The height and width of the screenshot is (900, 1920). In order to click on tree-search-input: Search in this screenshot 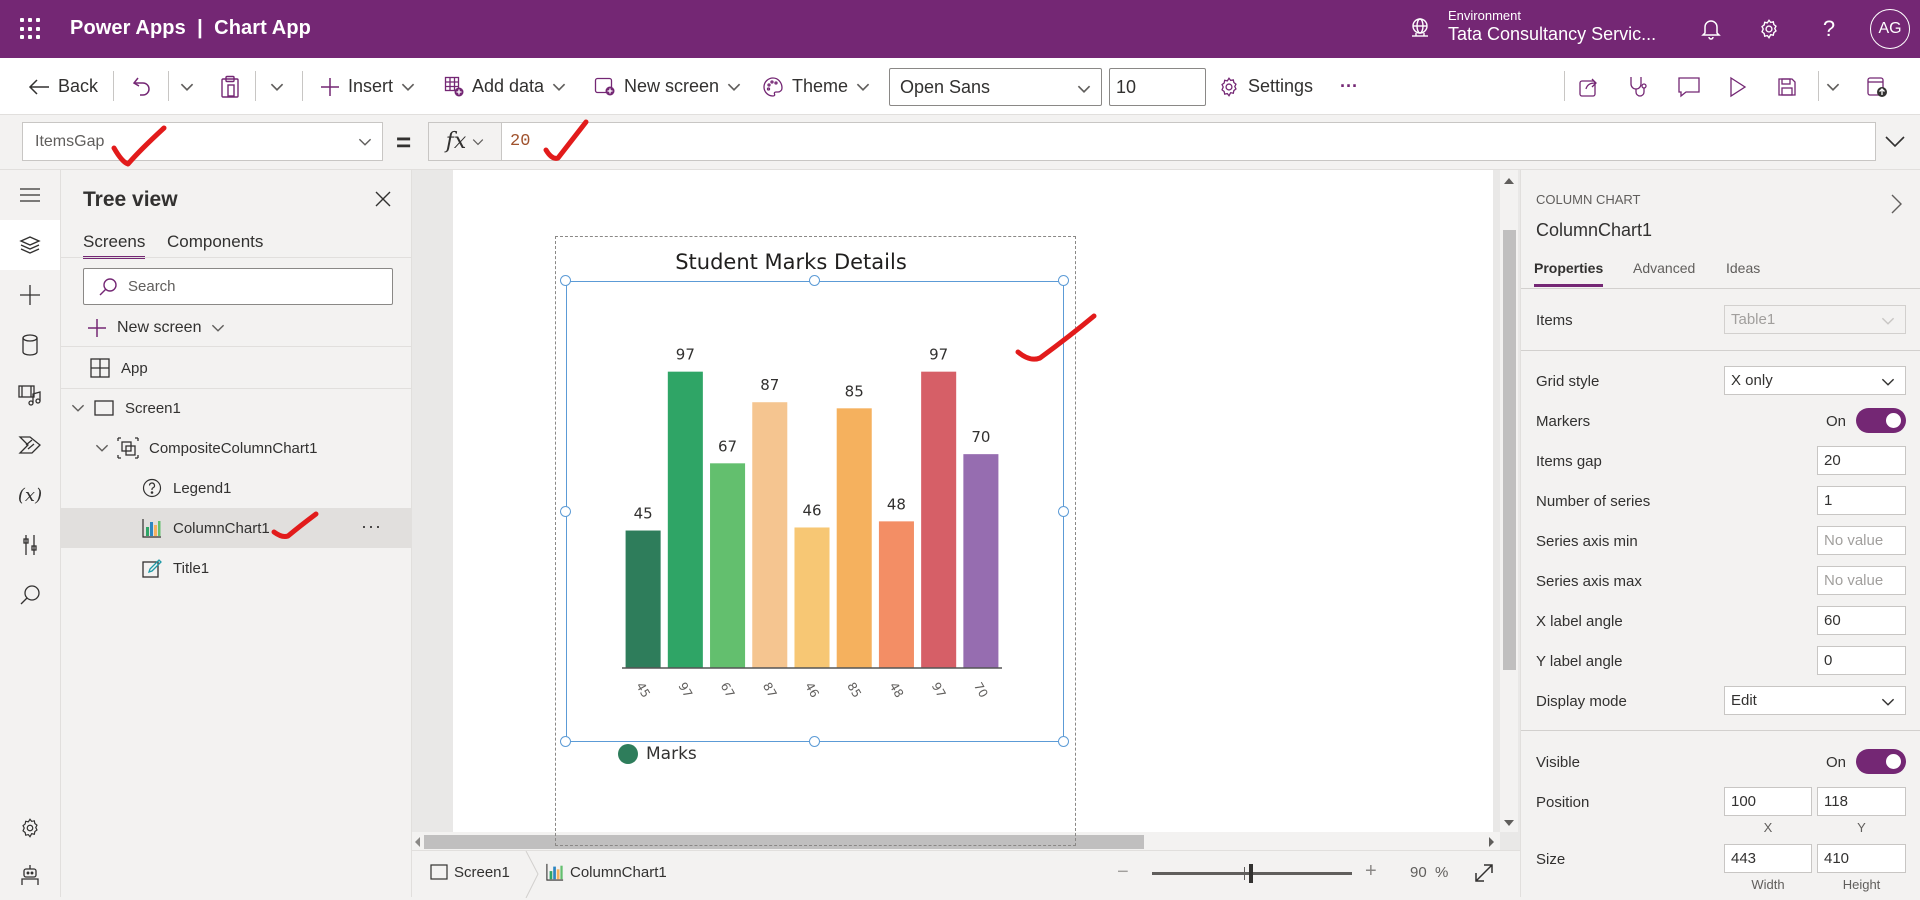, I will do `click(238, 286)`.